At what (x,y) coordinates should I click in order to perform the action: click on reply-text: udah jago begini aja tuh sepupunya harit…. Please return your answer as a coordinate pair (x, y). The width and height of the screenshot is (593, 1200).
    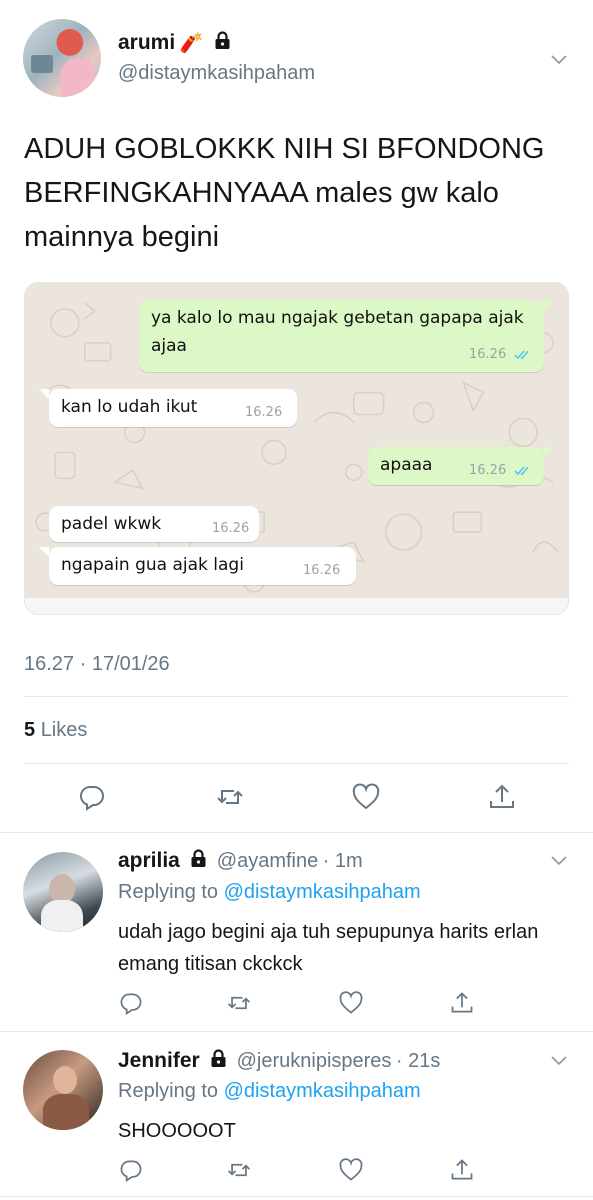
    Looking at the image, I should click on (328, 948).